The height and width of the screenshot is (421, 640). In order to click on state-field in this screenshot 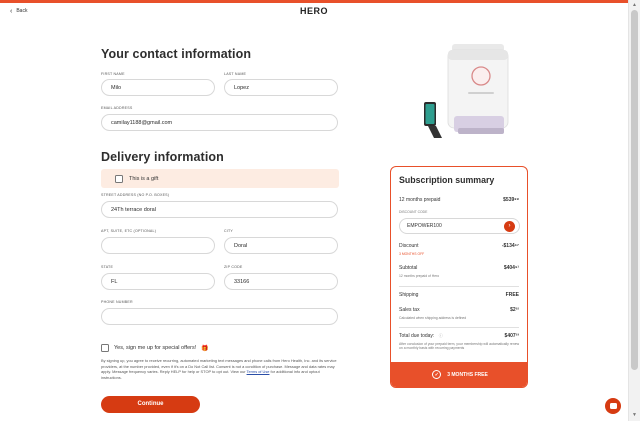, I will do `click(158, 281)`.